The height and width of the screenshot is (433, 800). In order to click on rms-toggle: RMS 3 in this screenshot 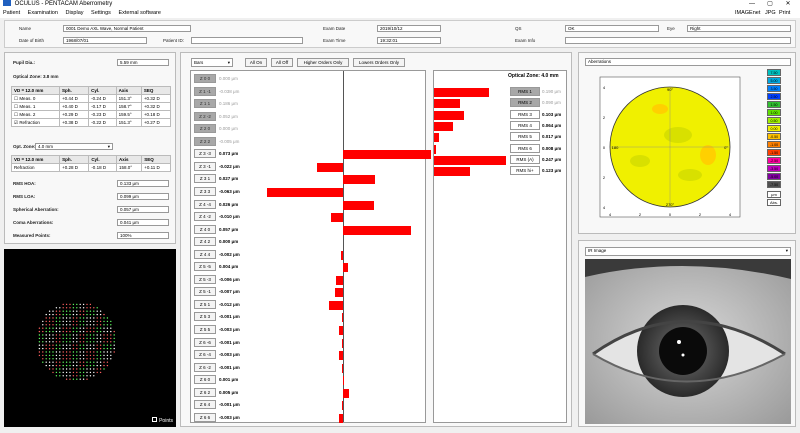, I will do `click(525, 114)`.